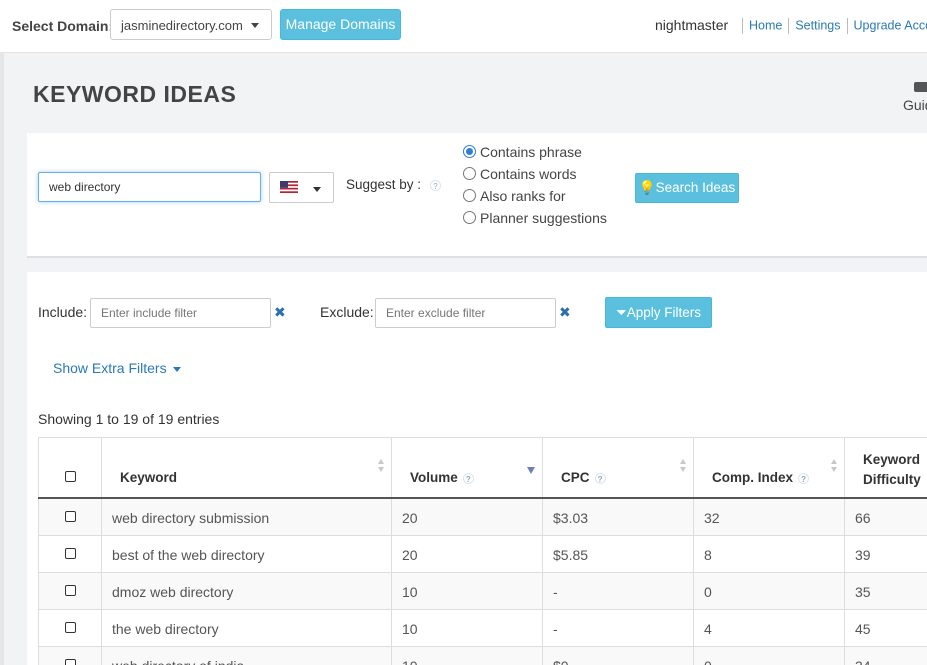  Describe the element at coordinates (466, 656) in the screenshot. I see `volume-cell: 10` at that location.